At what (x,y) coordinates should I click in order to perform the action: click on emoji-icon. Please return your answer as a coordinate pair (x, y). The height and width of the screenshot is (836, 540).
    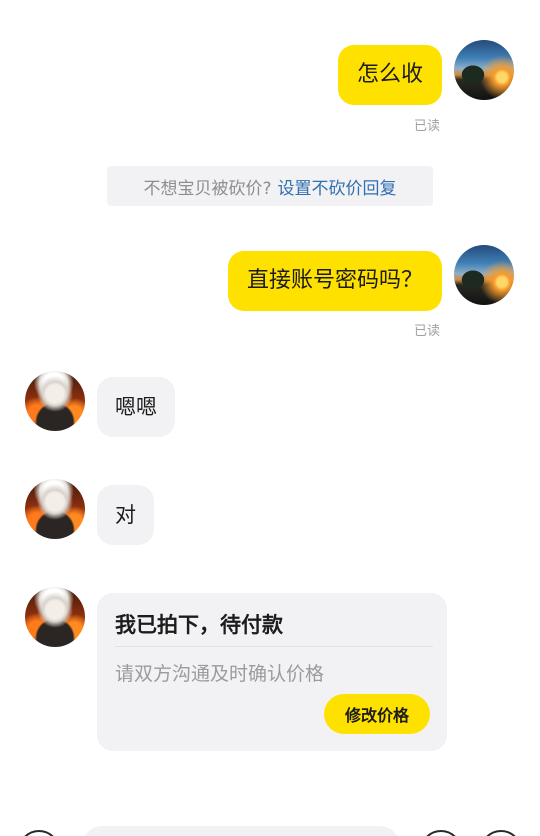
    Looking at the image, I should click on (441, 833).